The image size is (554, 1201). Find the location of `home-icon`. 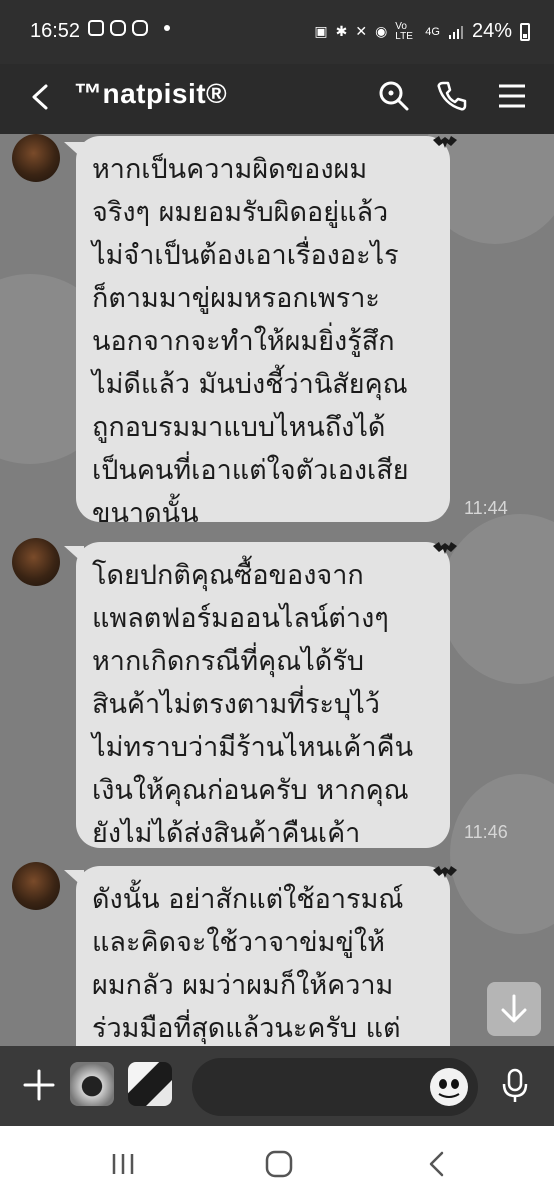

home-icon is located at coordinates (279, 1164).